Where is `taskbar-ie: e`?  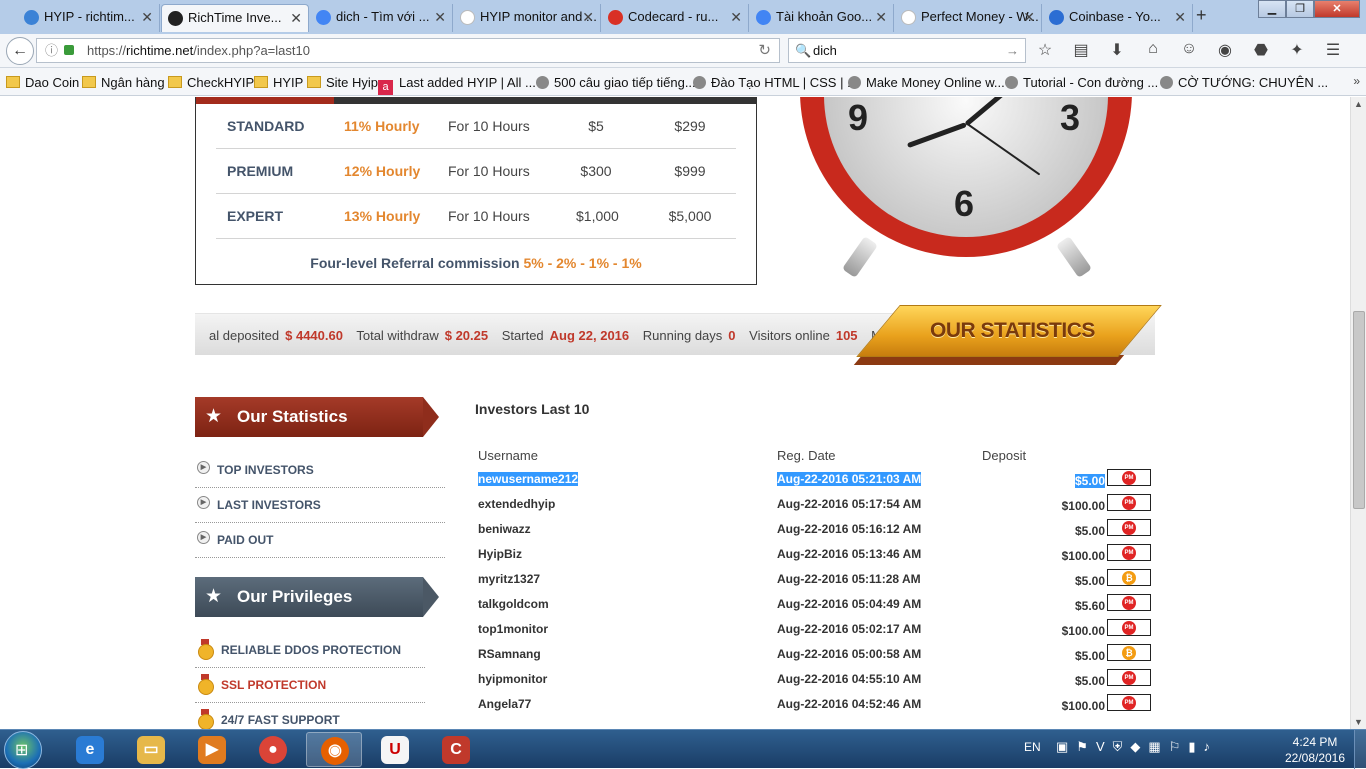
taskbar-ie: e is located at coordinates (90, 749).